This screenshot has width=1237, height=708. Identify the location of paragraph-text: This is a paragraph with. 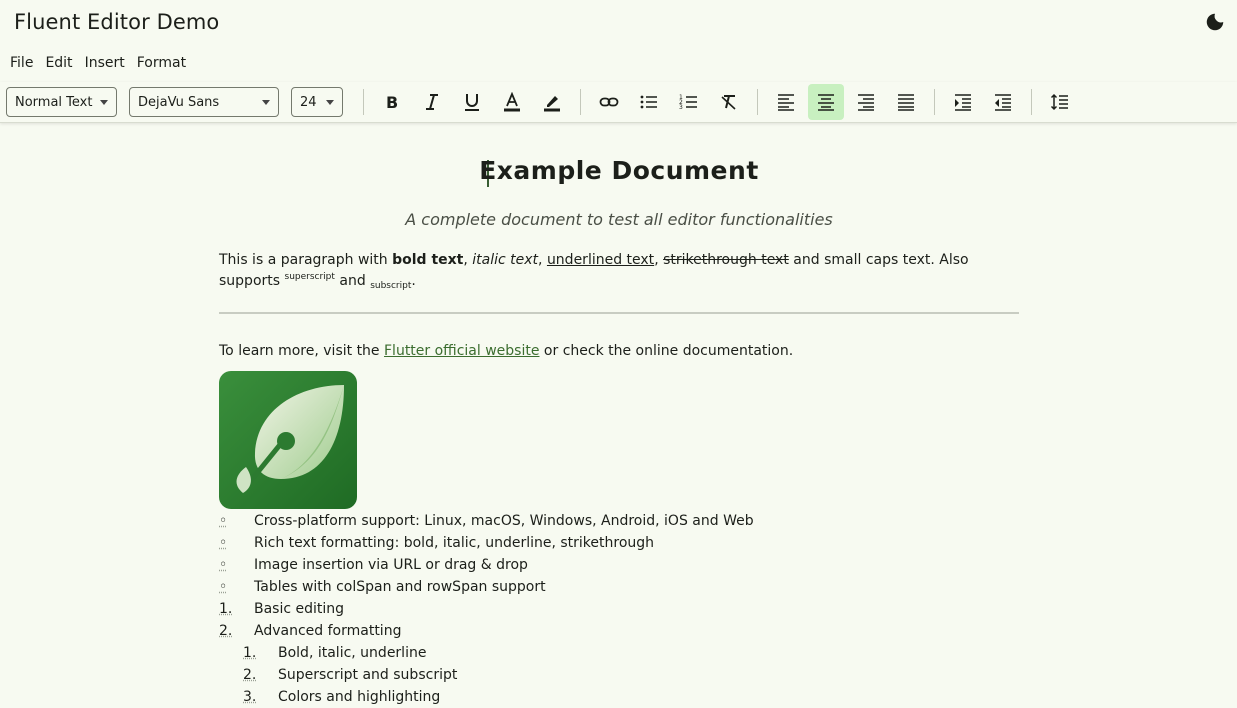
(306, 260).